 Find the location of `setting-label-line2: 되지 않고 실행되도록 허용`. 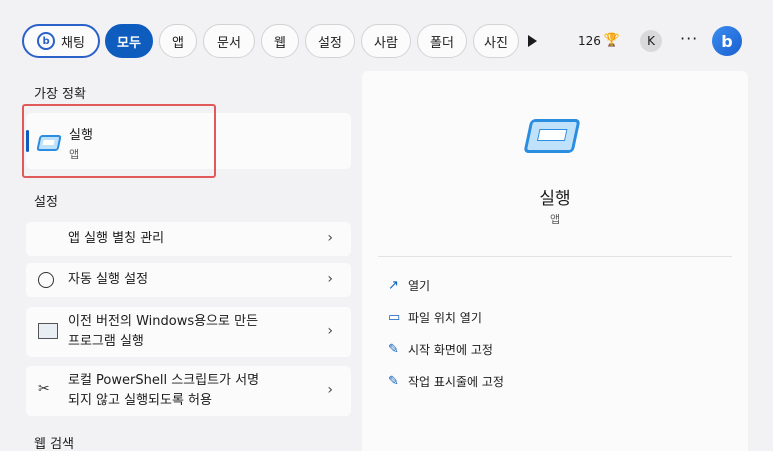

setting-label-line2: 되지 않고 실행되도록 허용 is located at coordinates (140, 400).